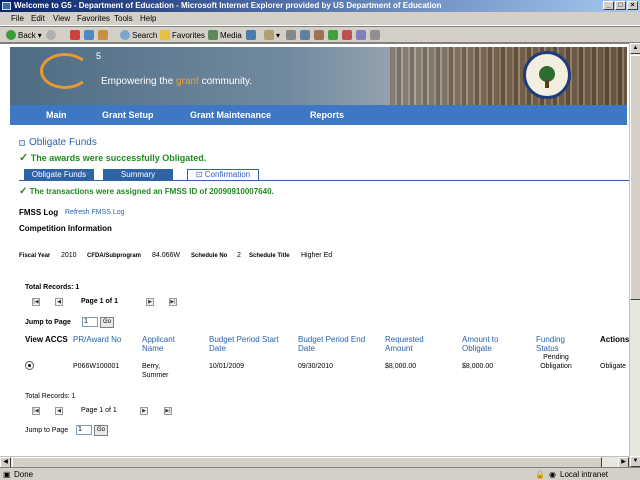 The image size is (640, 480). Describe the element at coordinates (540, 474) in the screenshot. I see `lock-icon: 🔒` at that location.